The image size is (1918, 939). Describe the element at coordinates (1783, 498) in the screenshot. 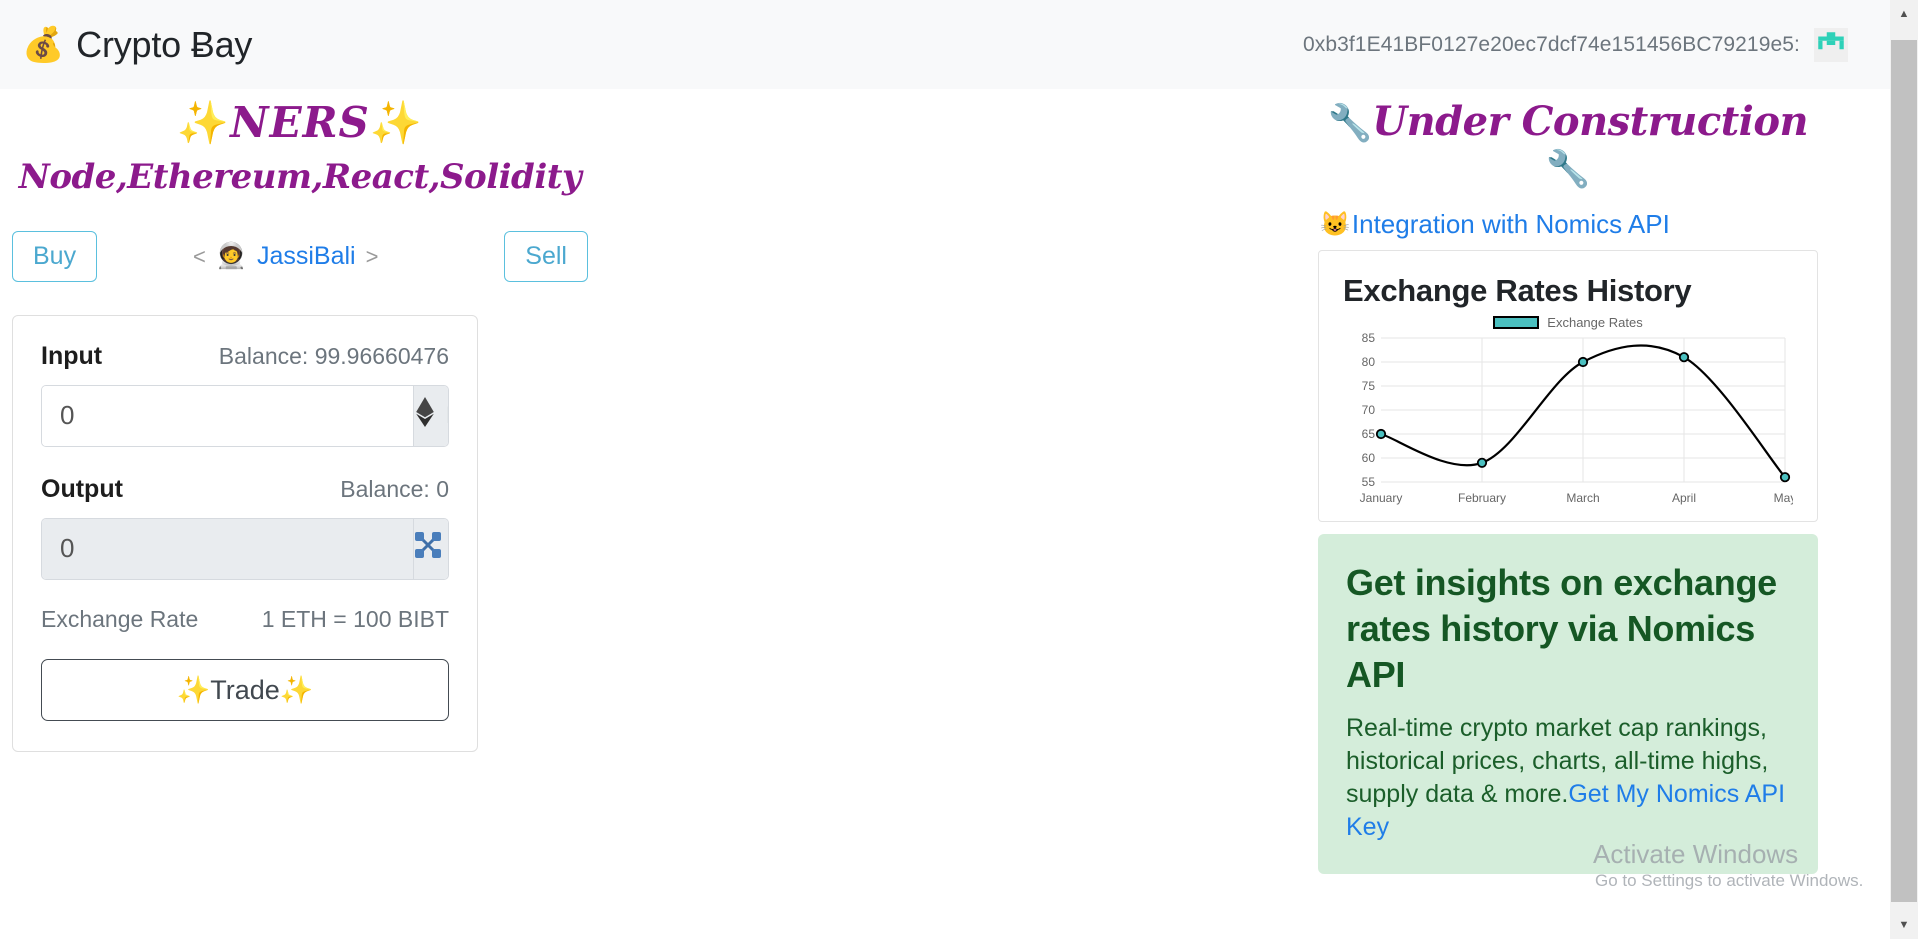

I see `svg-text: May` at that location.